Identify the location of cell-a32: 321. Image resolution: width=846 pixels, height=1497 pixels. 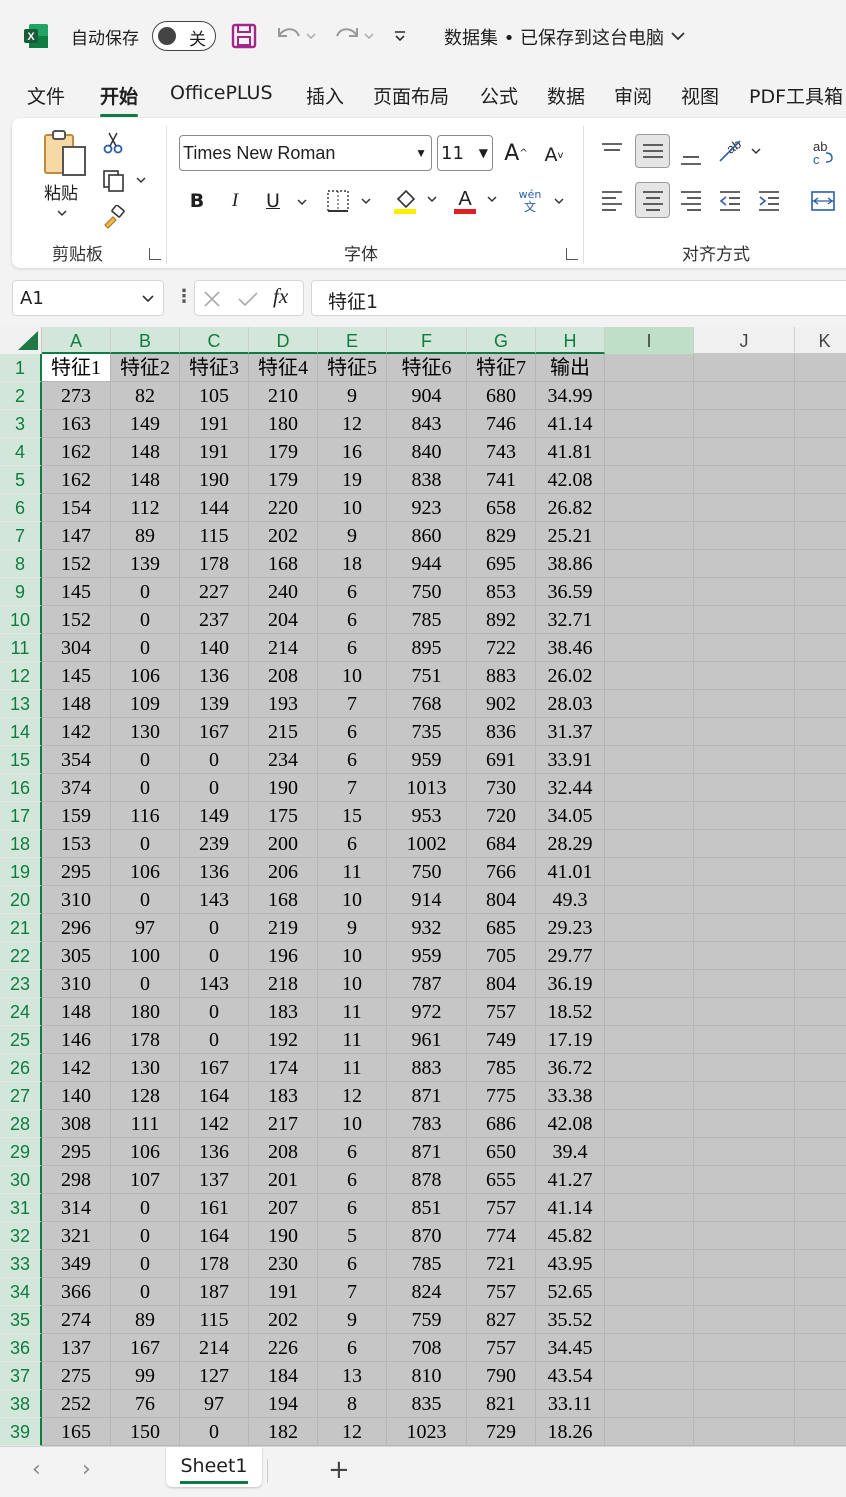
(76, 1236).